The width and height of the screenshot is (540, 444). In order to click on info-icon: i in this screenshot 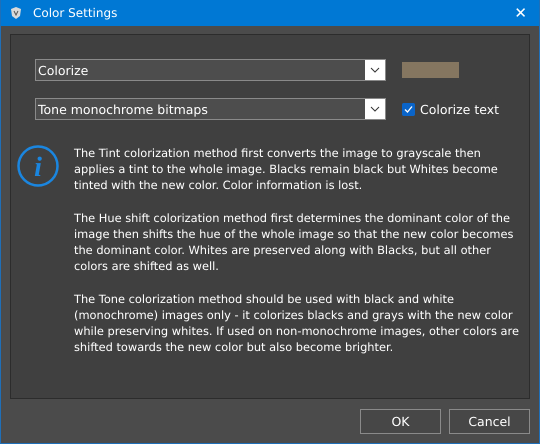, I will do `click(38, 166)`.